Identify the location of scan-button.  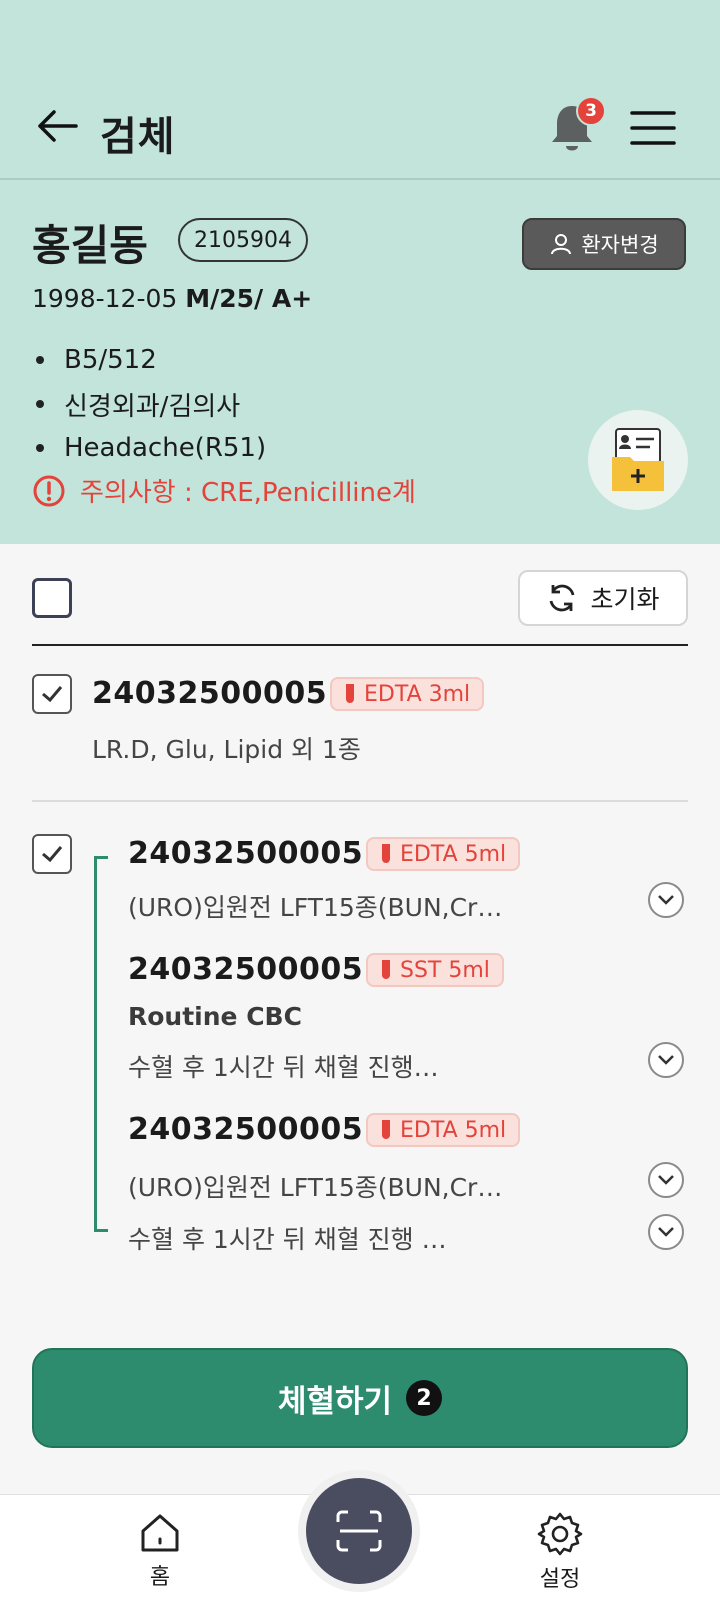
(359, 1531).